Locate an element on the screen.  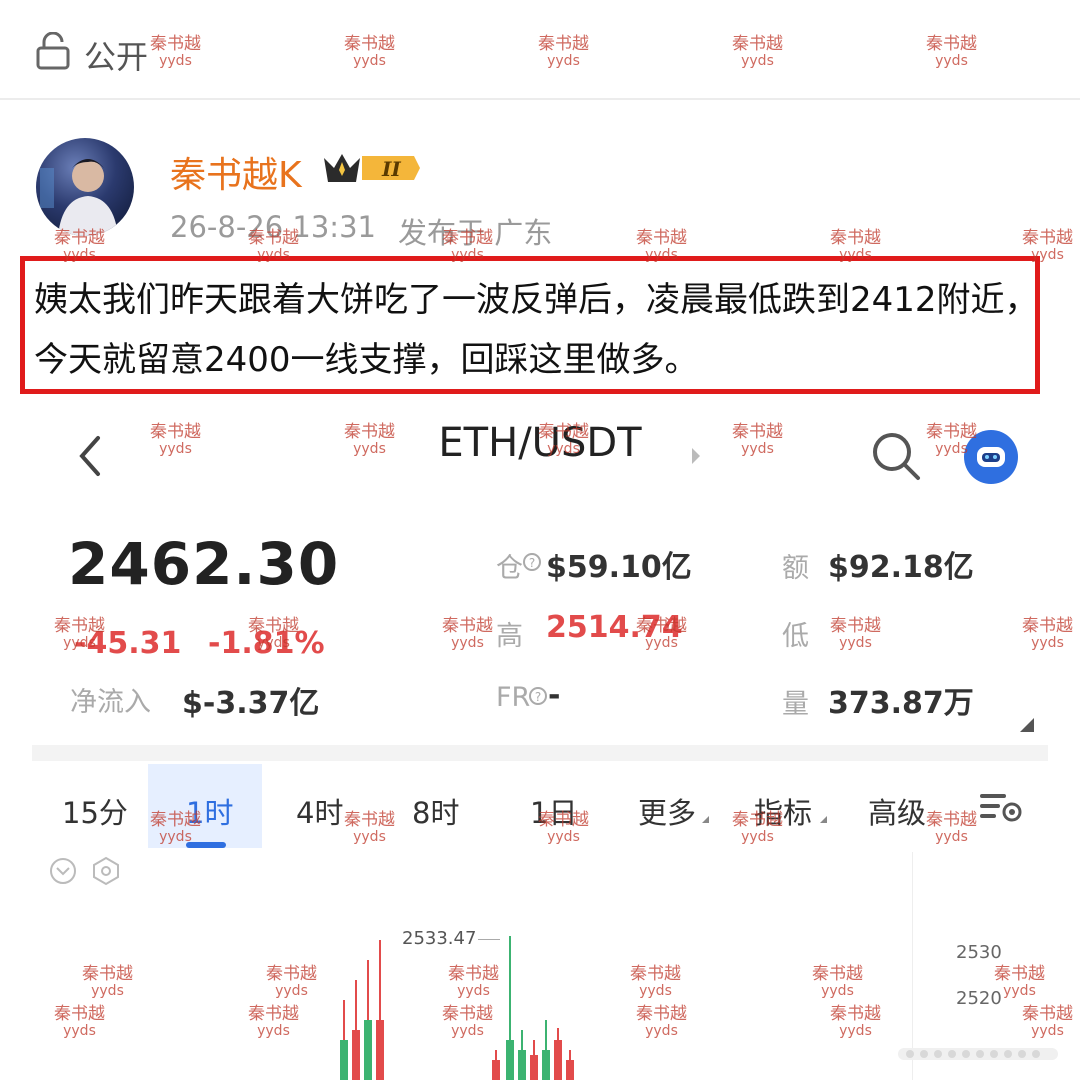
funding-rate-label: FR is located at coordinates (513, 697).